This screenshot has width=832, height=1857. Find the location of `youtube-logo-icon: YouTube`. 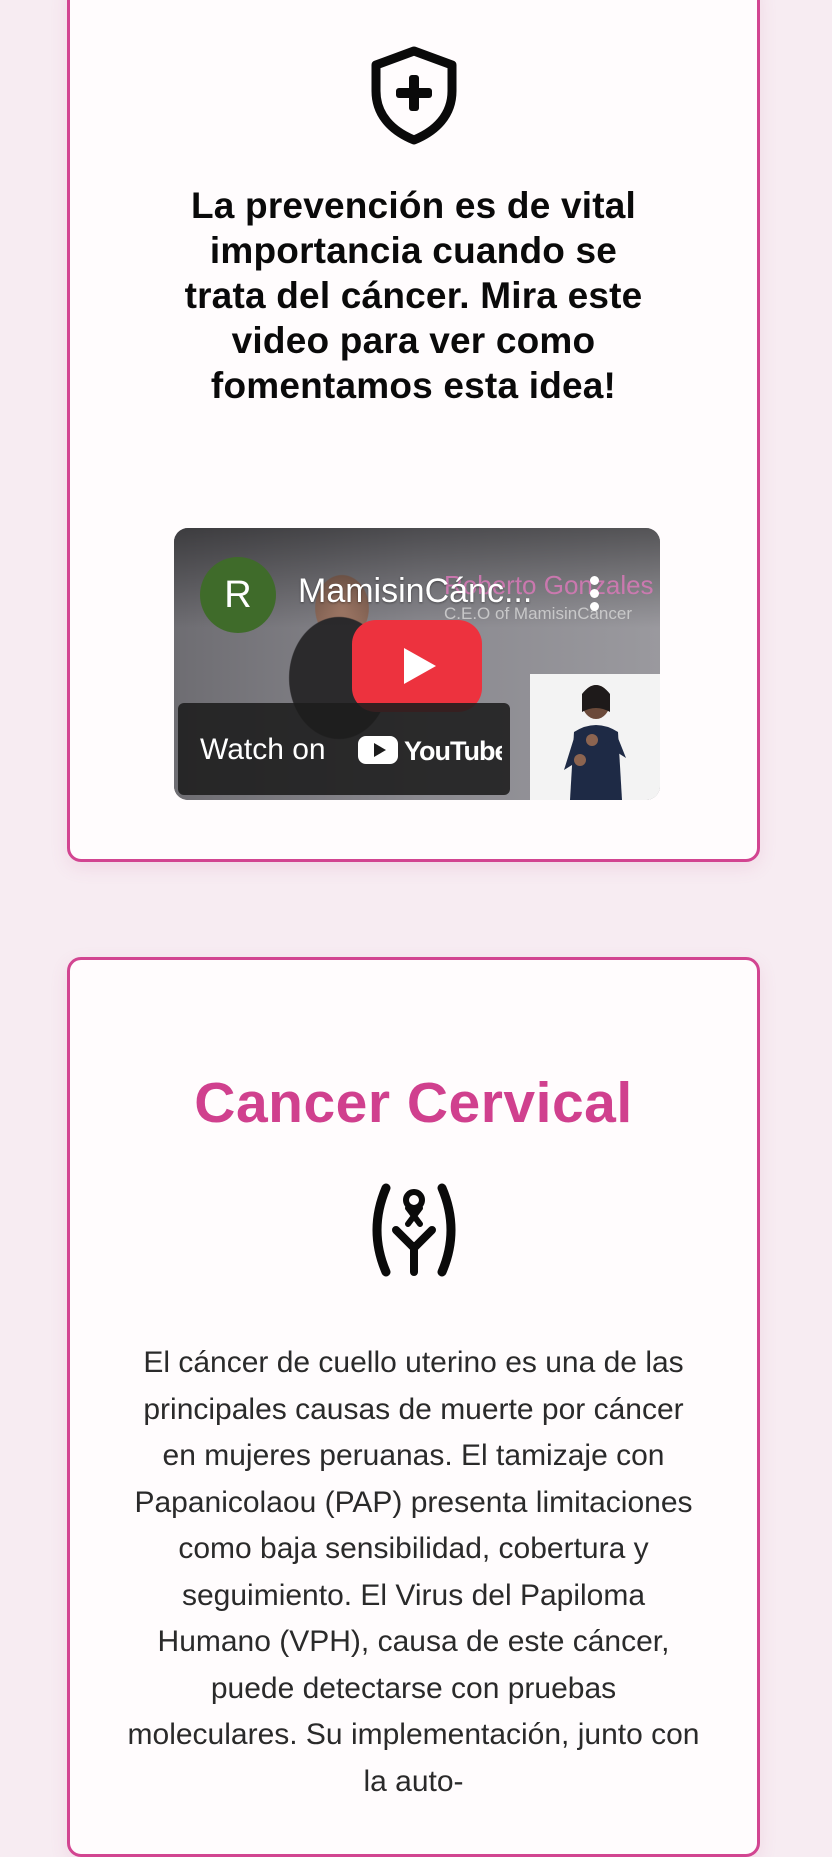

youtube-logo-icon: YouTube is located at coordinates (430, 751).